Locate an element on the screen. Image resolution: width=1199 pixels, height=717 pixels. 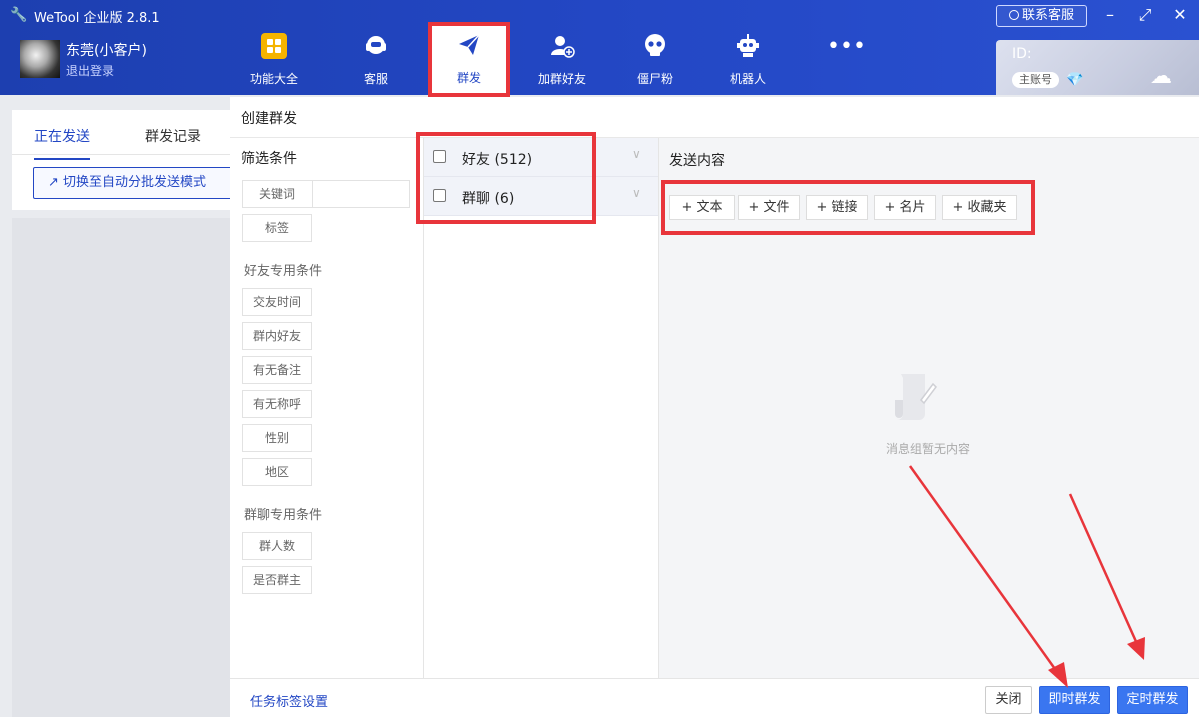
nav-robot: 机器人 is located at coordinates (748, 62).